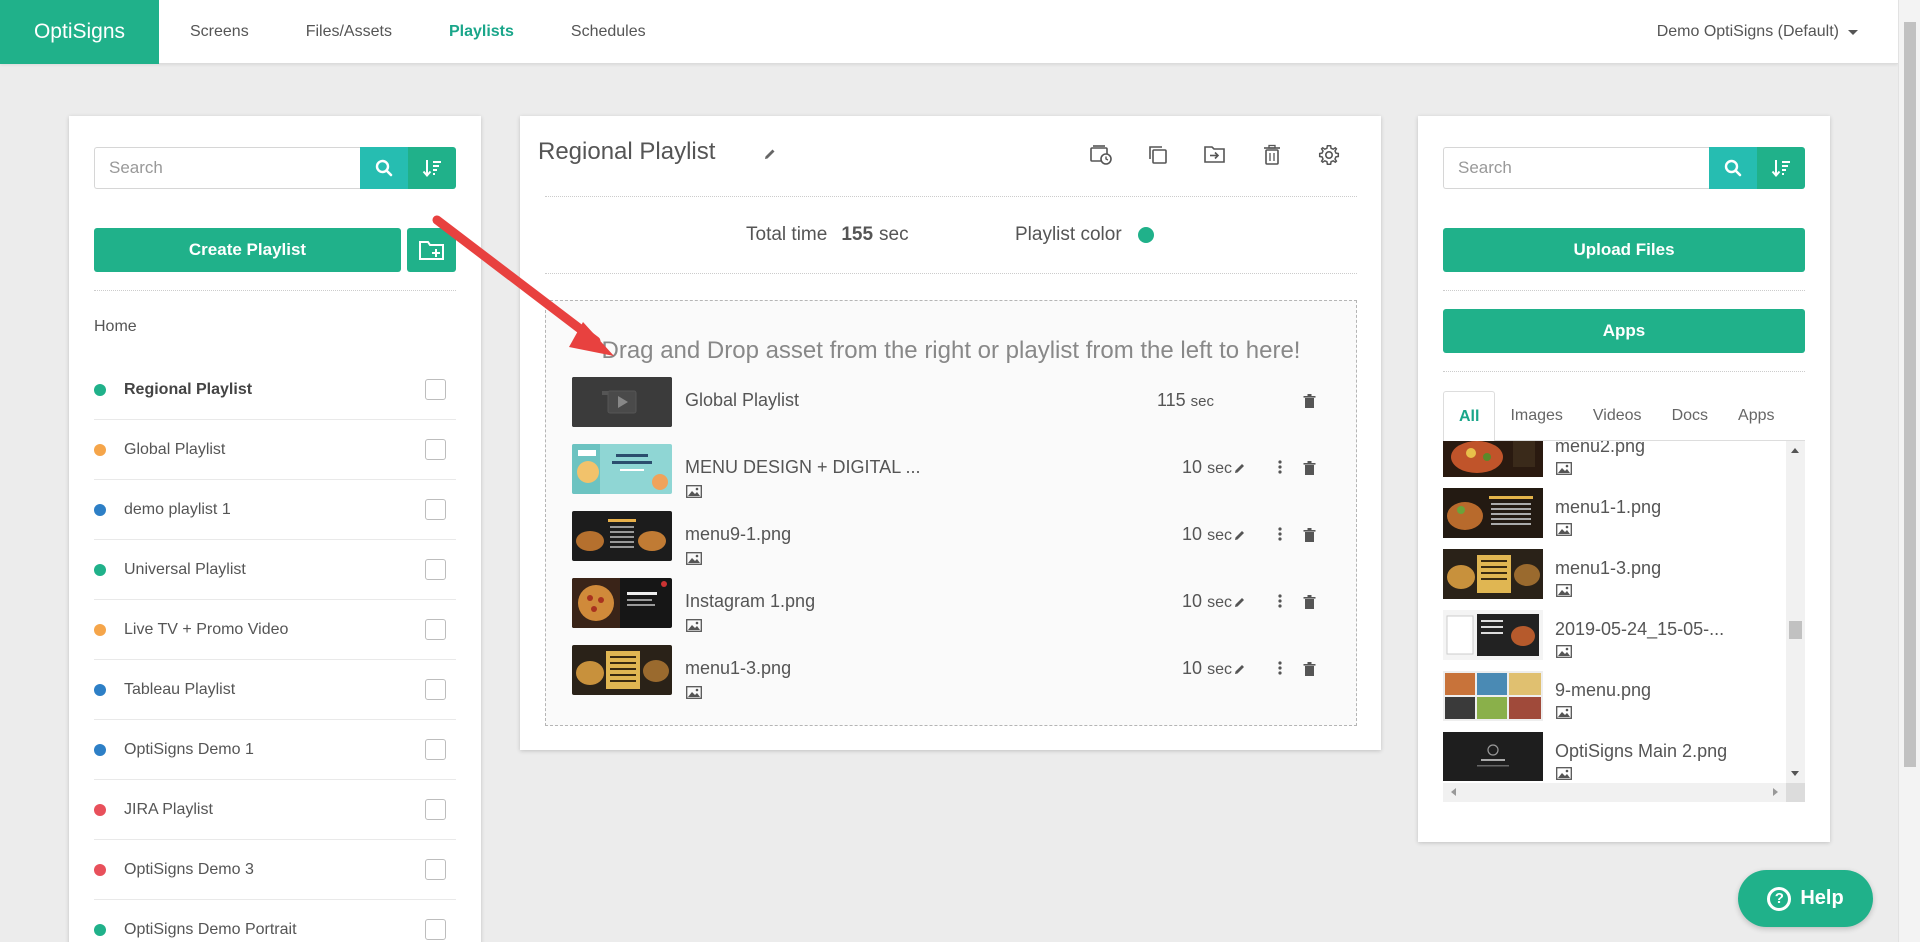 This screenshot has height=942, width=1920. I want to click on playlist-search-input: Search, so click(227, 168).